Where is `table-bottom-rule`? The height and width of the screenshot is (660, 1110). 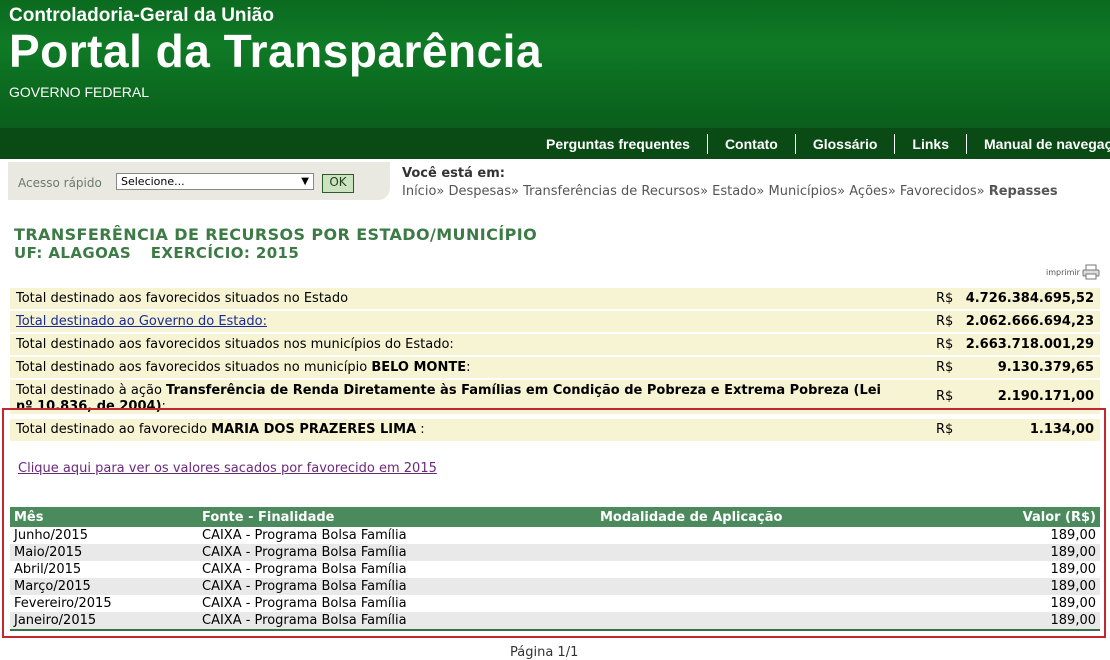 table-bottom-rule is located at coordinates (555, 630).